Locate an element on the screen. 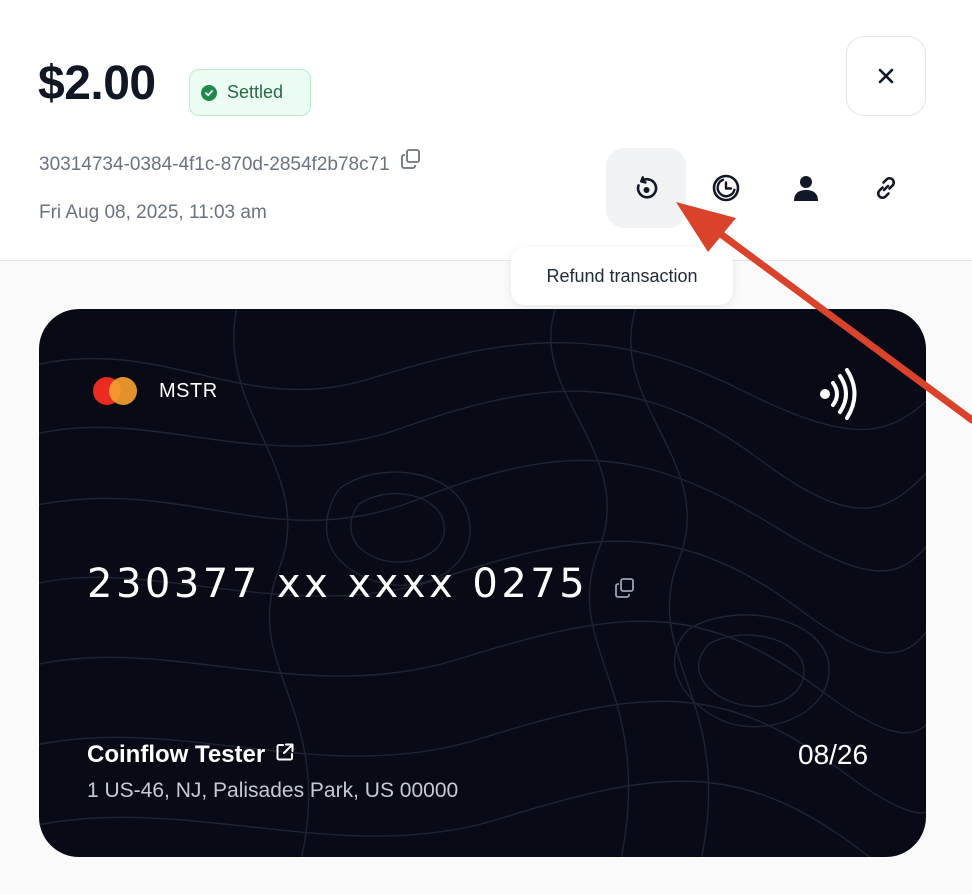 The height and width of the screenshot is (894, 972). card-brand: MSTR is located at coordinates (155, 391).